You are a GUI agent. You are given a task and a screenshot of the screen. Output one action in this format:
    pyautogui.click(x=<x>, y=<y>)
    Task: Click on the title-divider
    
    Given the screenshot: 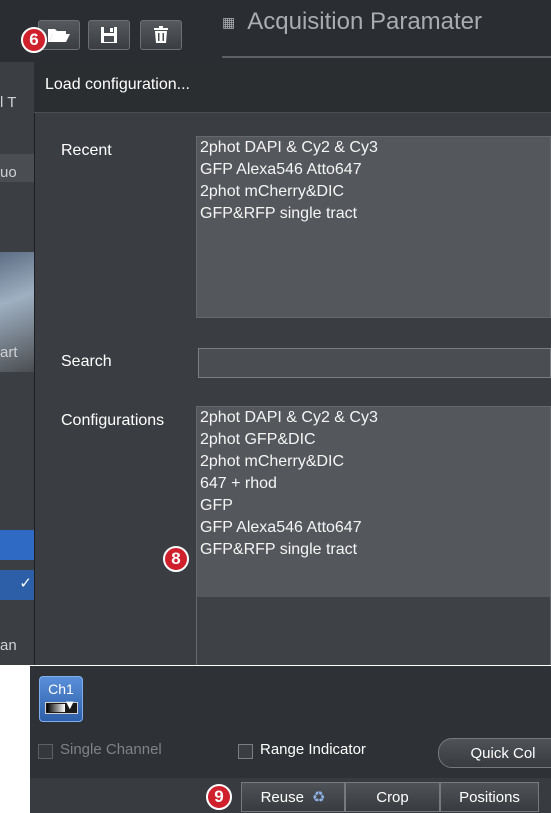 What is the action you would take?
    pyautogui.click(x=386, y=57)
    